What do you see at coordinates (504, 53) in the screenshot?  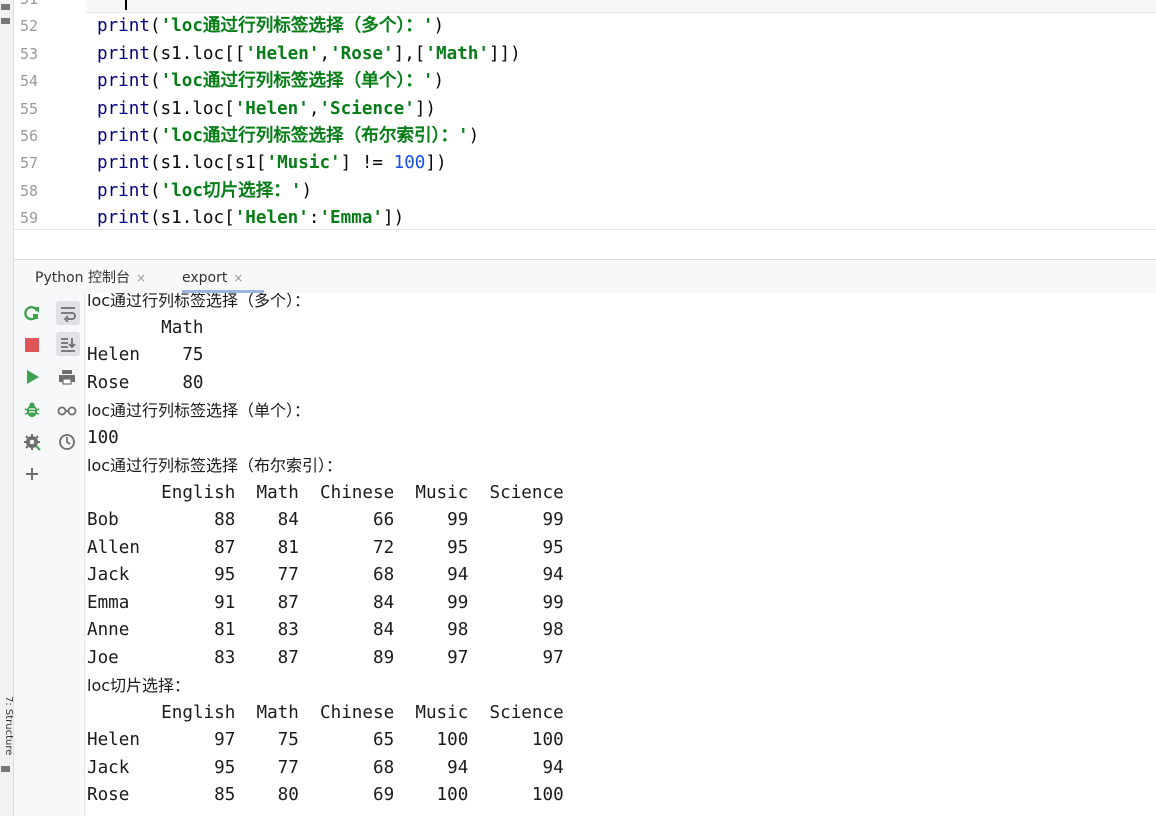 I see `code-token: ]])` at bounding box center [504, 53].